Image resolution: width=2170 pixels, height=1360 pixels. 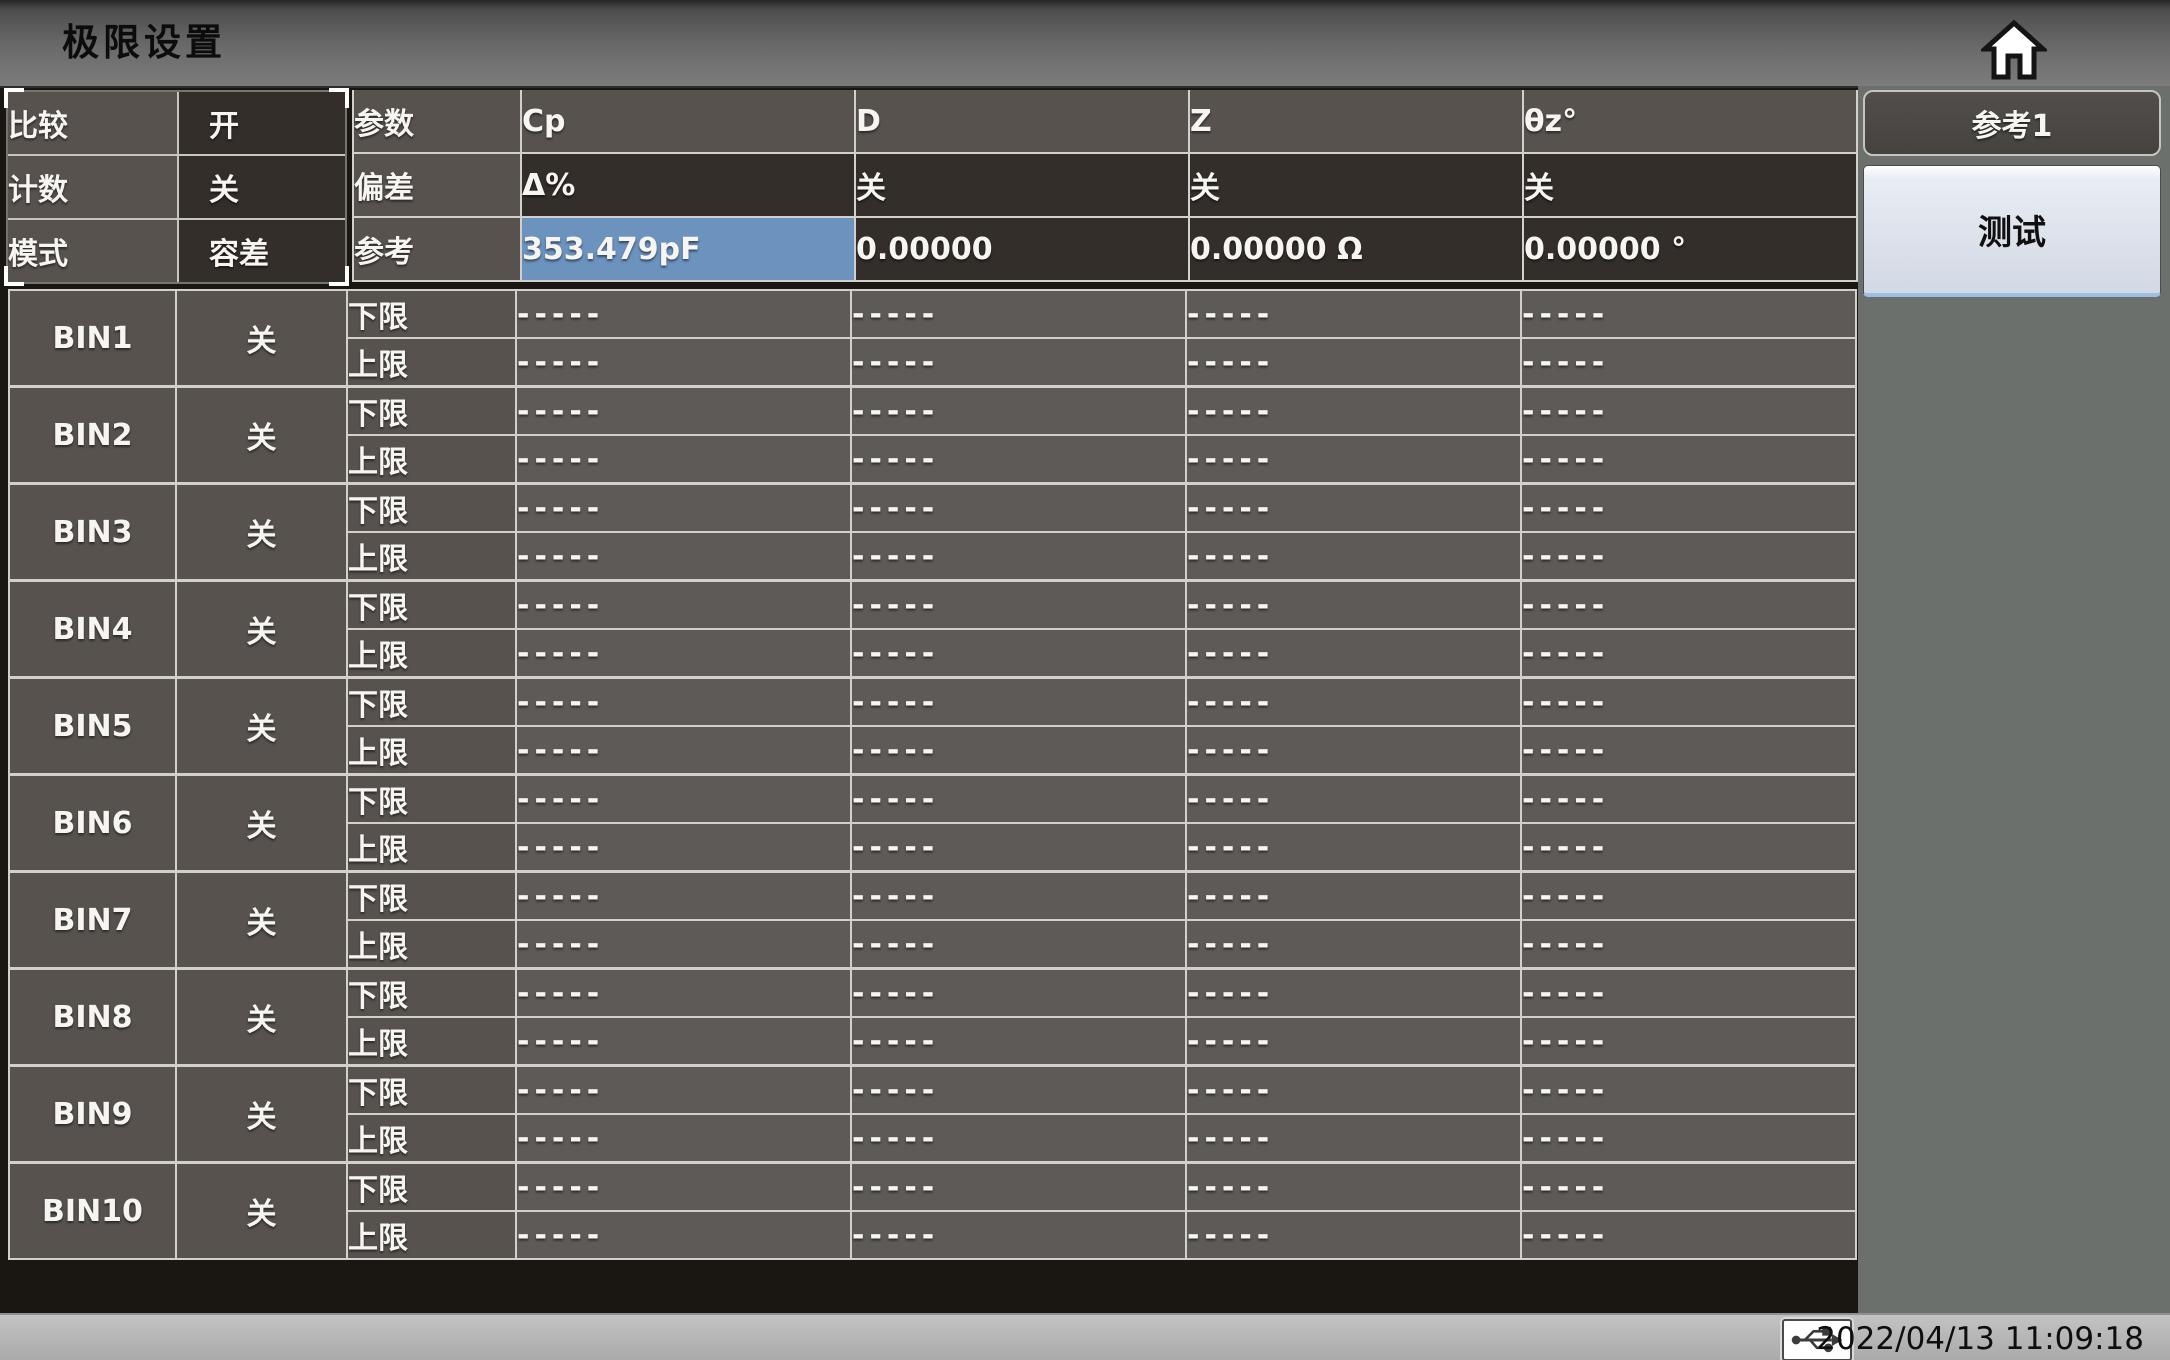 I want to click on param-cell-d: D, so click(x=1022, y=122).